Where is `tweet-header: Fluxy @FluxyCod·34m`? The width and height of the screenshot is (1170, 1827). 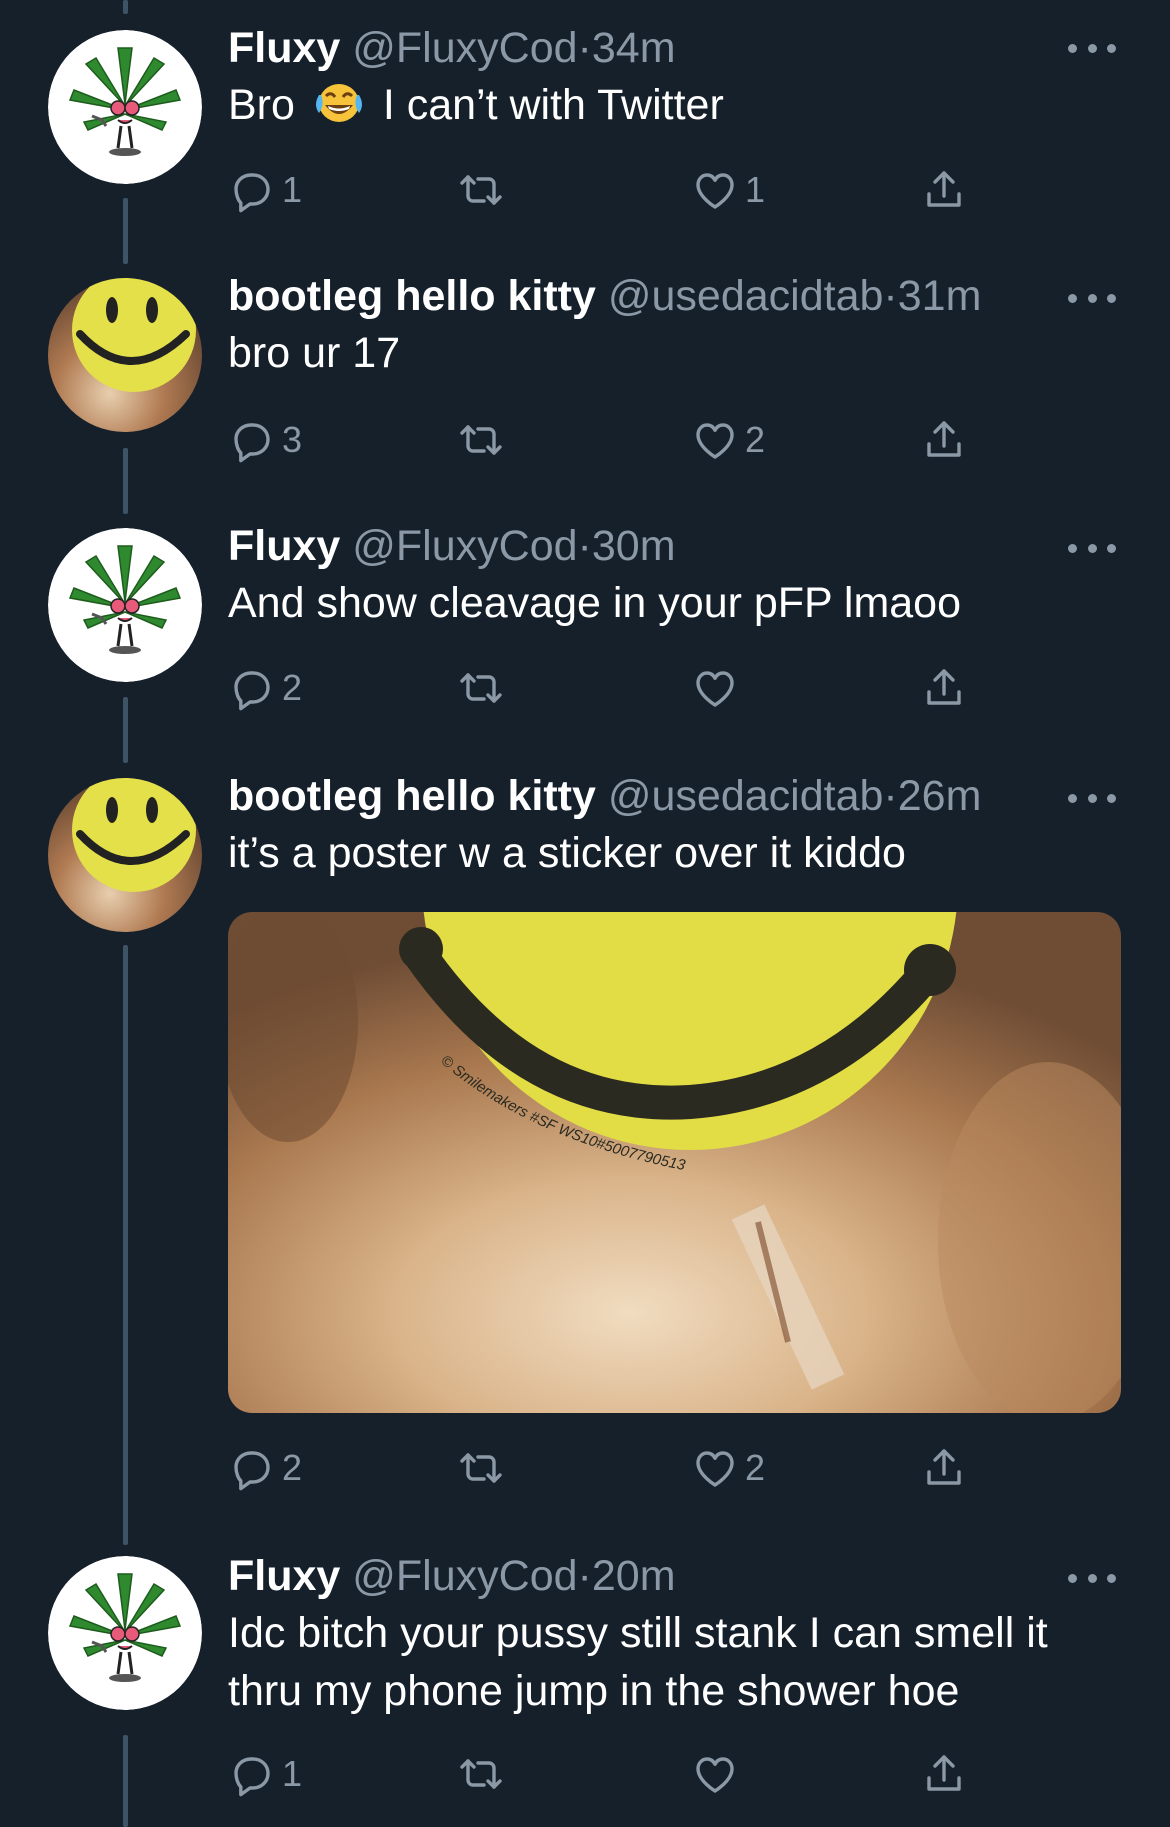
tweet-header: Fluxy @FluxyCod·34m is located at coordinates (699, 48).